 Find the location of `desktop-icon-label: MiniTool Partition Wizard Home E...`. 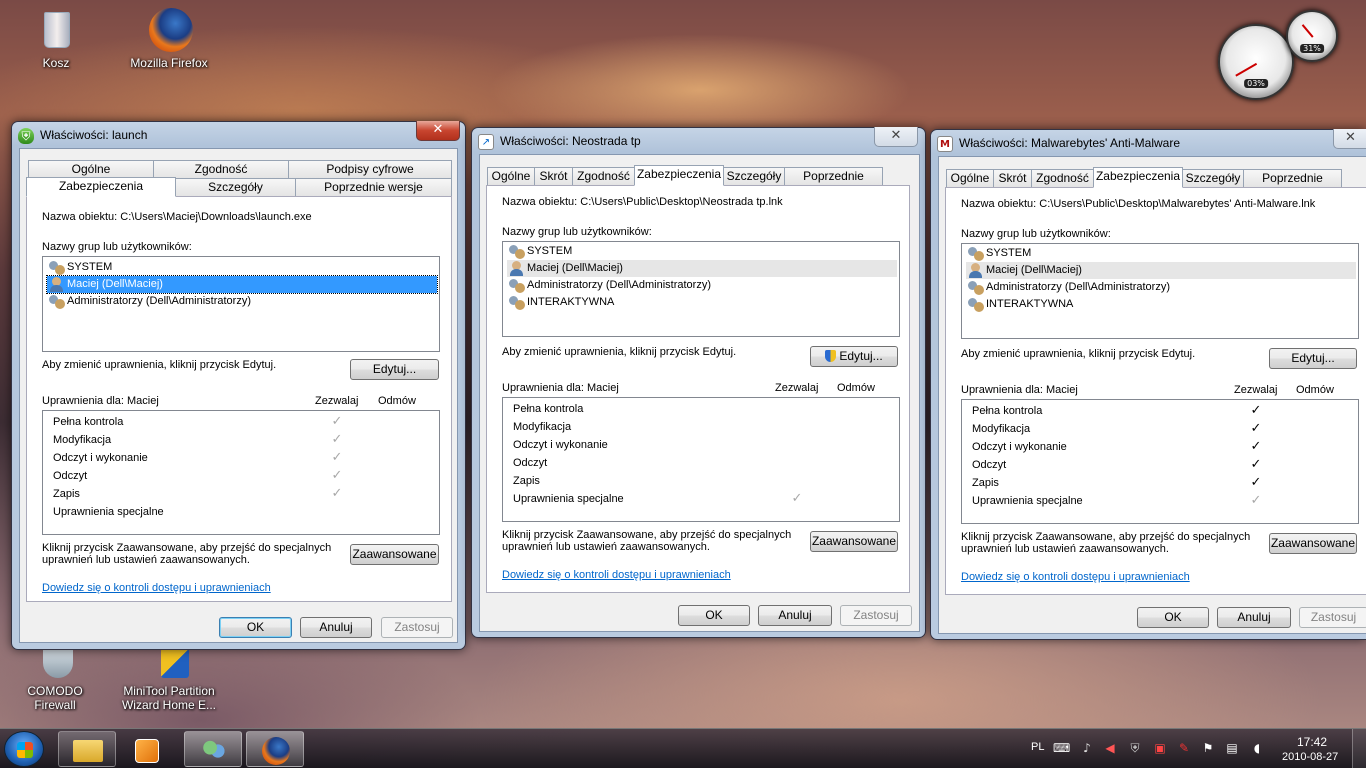

desktop-icon-label: MiniTool Partition Wizard Home E... is located at coordinates (169, 698).